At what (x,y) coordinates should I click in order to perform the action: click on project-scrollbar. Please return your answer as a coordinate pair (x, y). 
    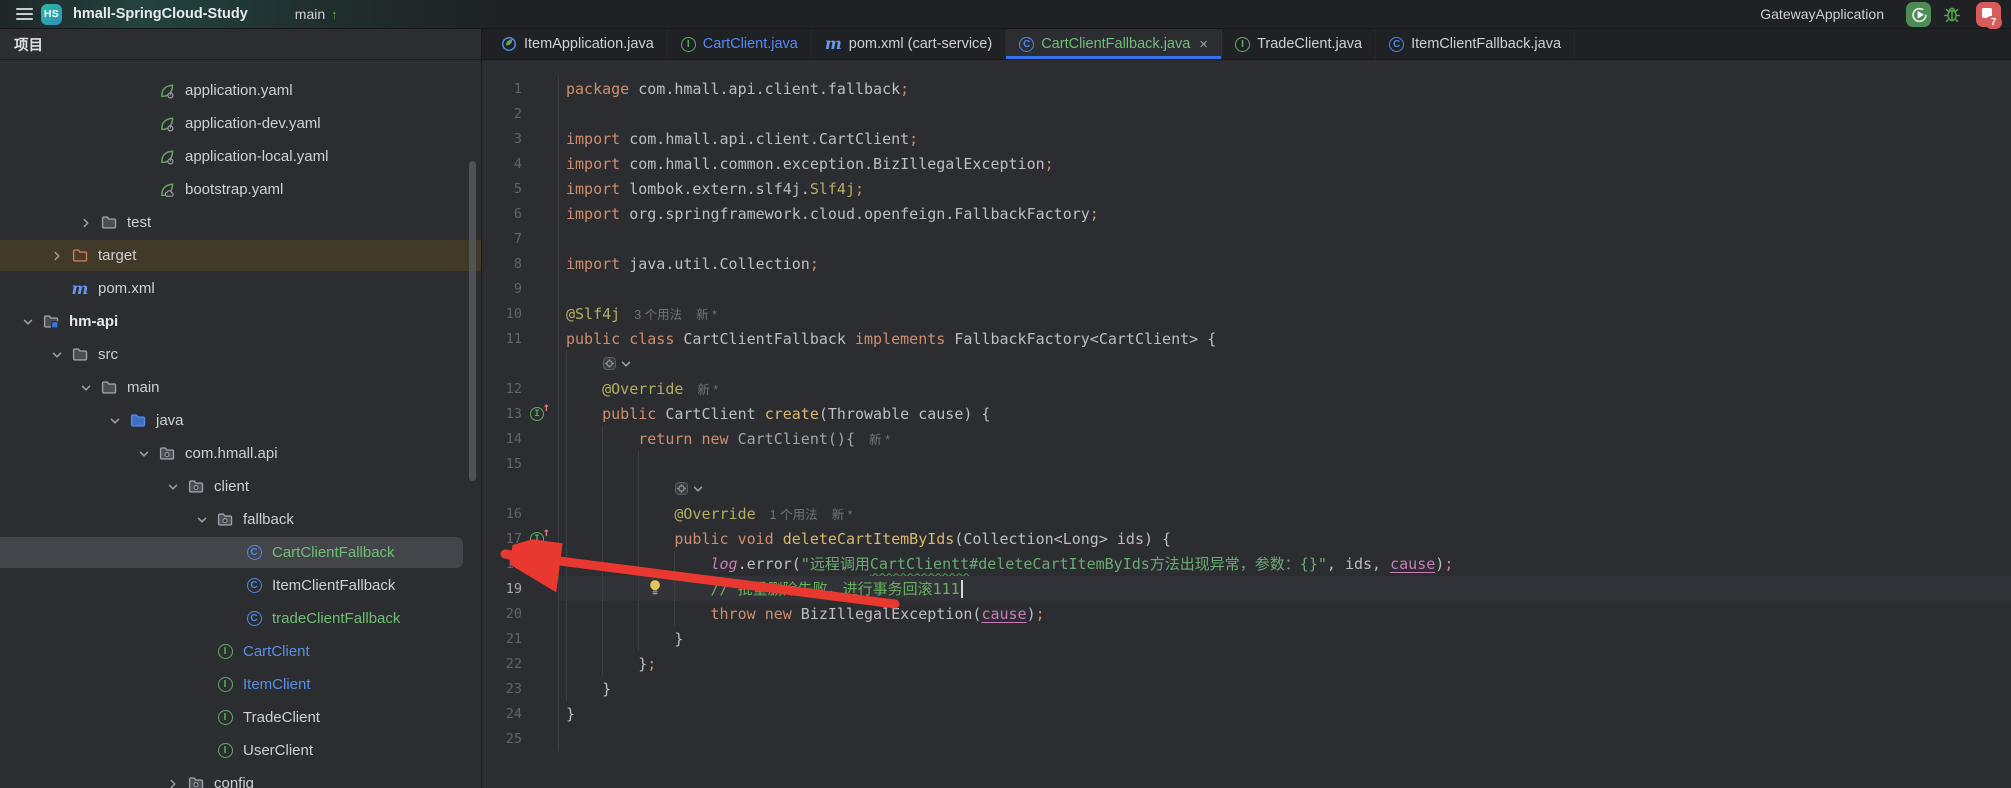
    Looking at the image, I should click on (472, 321).